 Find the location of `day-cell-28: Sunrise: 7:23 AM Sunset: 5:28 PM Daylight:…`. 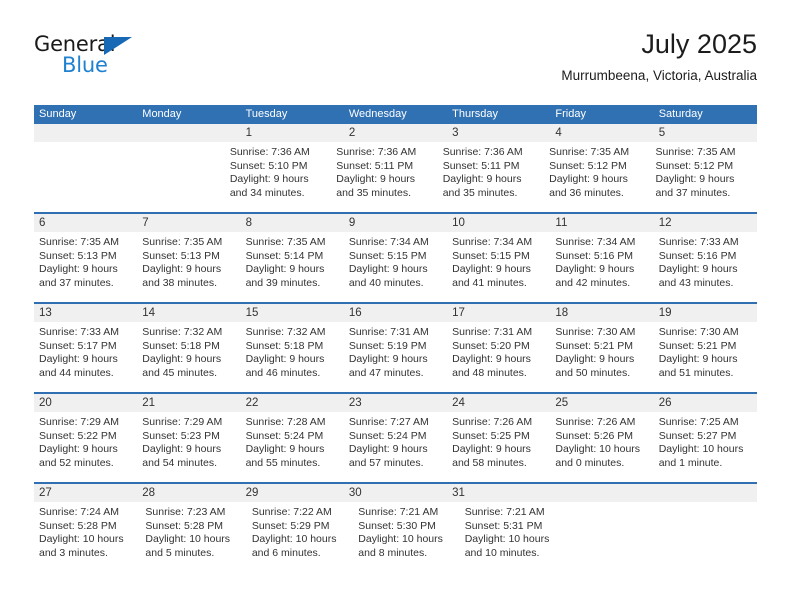

day-cell-28: Sunrise: 7:23 AM Sunset: 5:28 PM Daylight:… is located at coordinates (193, 537).